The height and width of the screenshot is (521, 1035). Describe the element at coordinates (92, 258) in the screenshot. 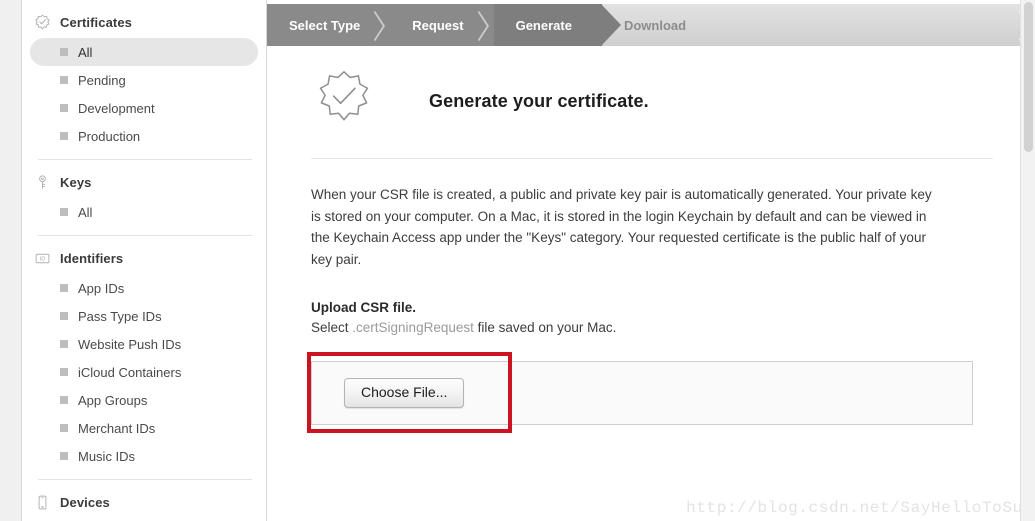

I see `sidebar-section-label: Identifiers` at that location.